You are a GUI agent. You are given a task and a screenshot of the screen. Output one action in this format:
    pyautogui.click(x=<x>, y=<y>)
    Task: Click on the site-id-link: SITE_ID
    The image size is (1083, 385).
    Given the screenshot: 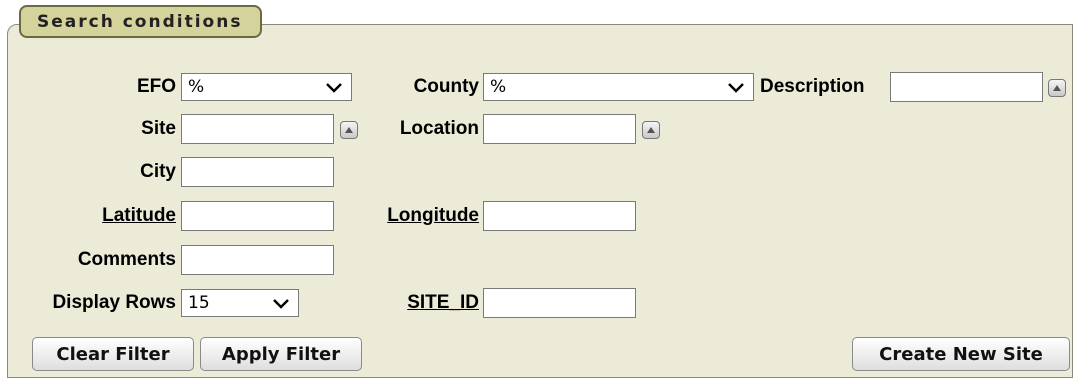 What is the action you would take?
    pyautogui.click(x=429, y=303)
    